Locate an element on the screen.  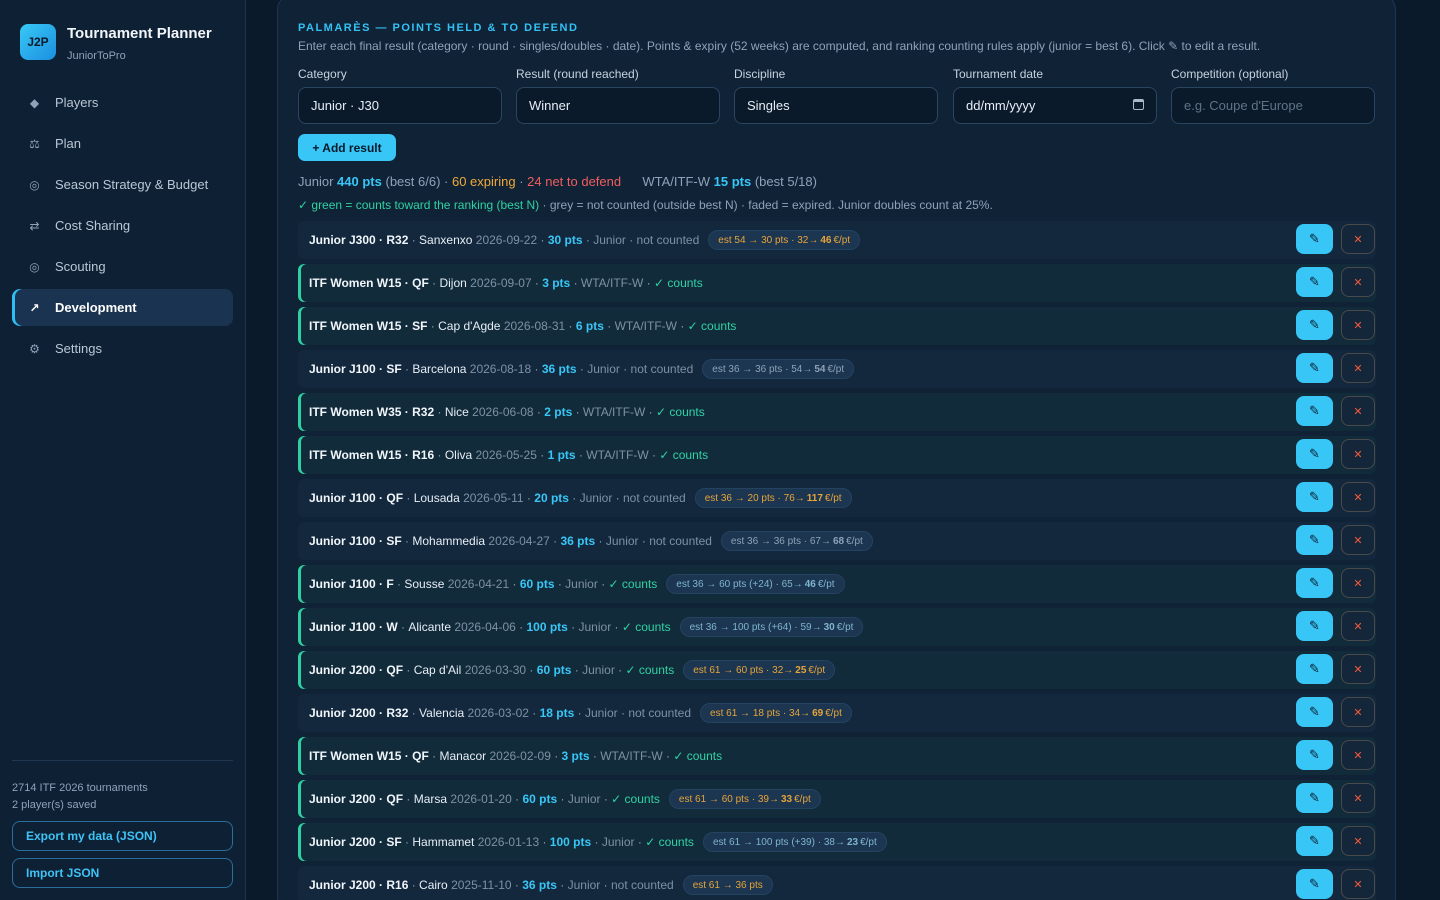
result-venue: Marsa is located at coordinates (430, 799).